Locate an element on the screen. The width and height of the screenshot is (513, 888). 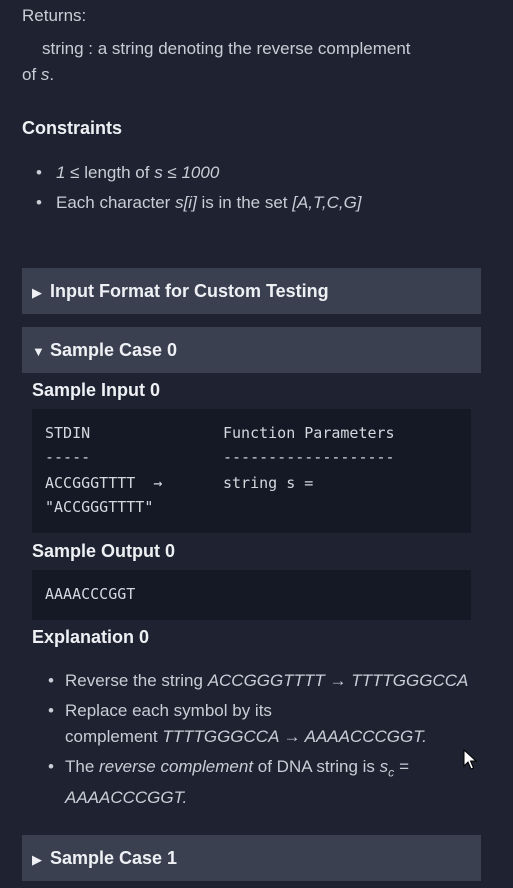
sample-input-heading: Sample Input 0 is located at coordinates (96, 390).